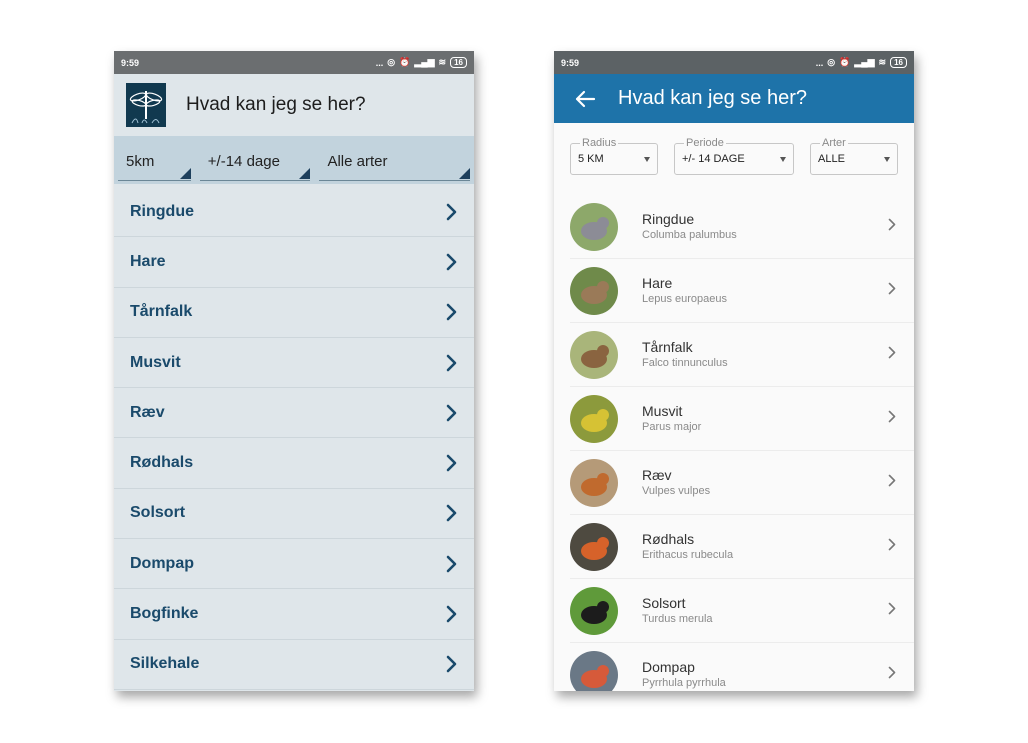 The width and height of the screenshot is (1028, 743). Describe the element at coordinates (742, 483) in the screenshot. I see `list-item: Ræv Vulpes vulpes` at that location.